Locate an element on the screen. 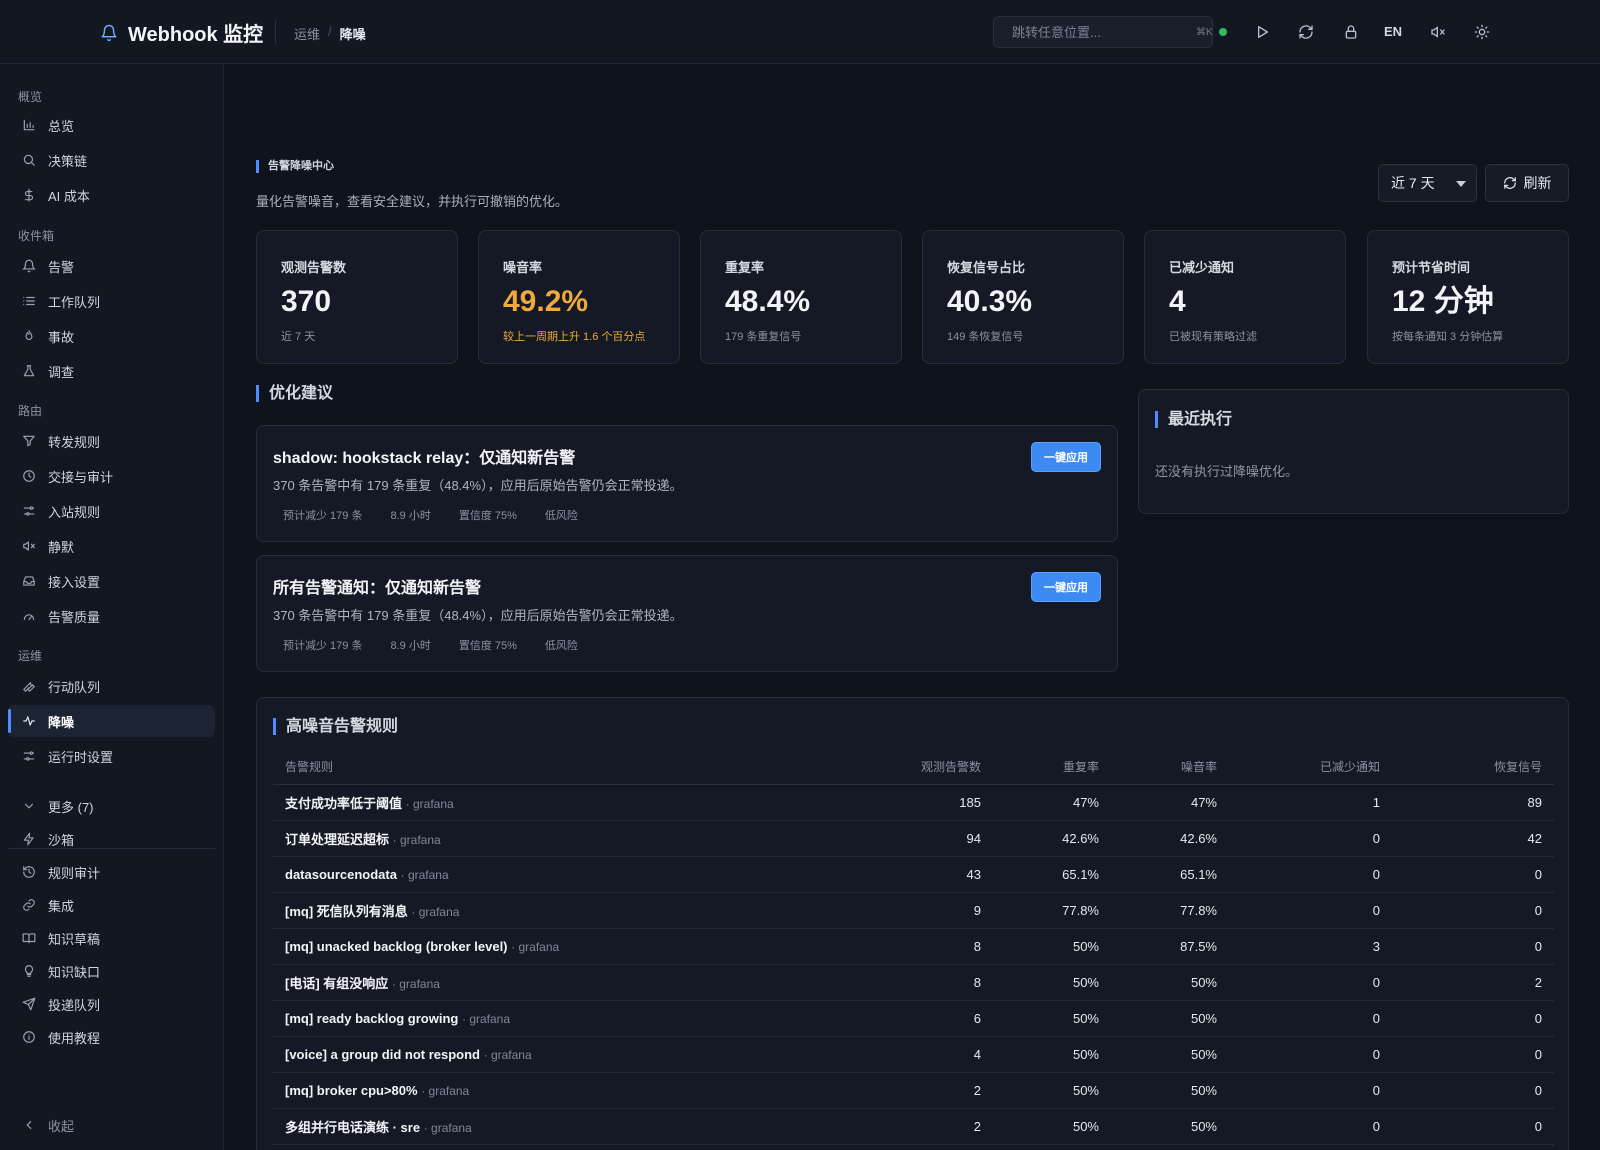  sidebar-item-forward-rules: 转发规则 is located at coordinates (111, 441).